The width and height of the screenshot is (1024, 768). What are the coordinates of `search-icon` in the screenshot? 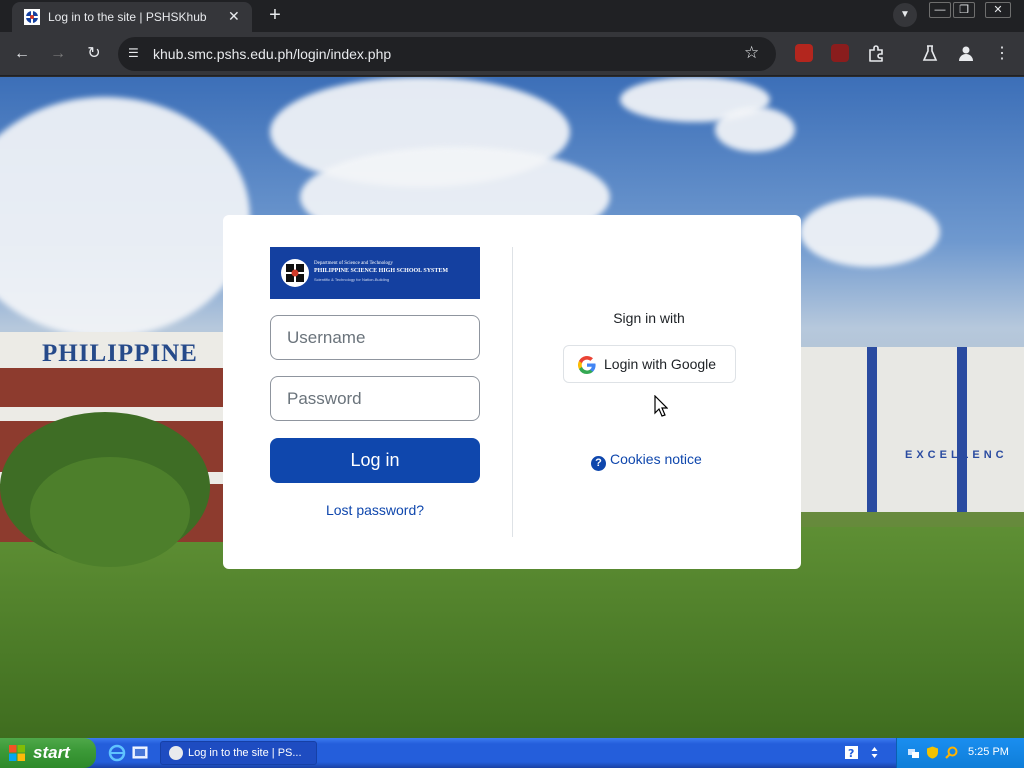 It's located at (951, 752).